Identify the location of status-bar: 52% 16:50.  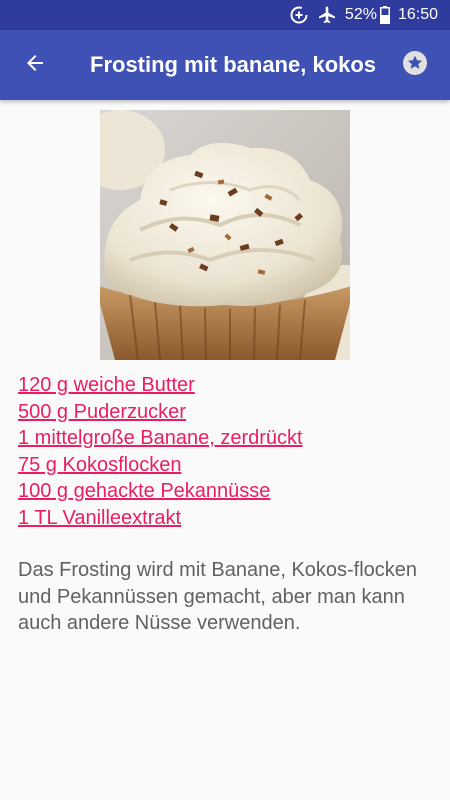
(225, 15).